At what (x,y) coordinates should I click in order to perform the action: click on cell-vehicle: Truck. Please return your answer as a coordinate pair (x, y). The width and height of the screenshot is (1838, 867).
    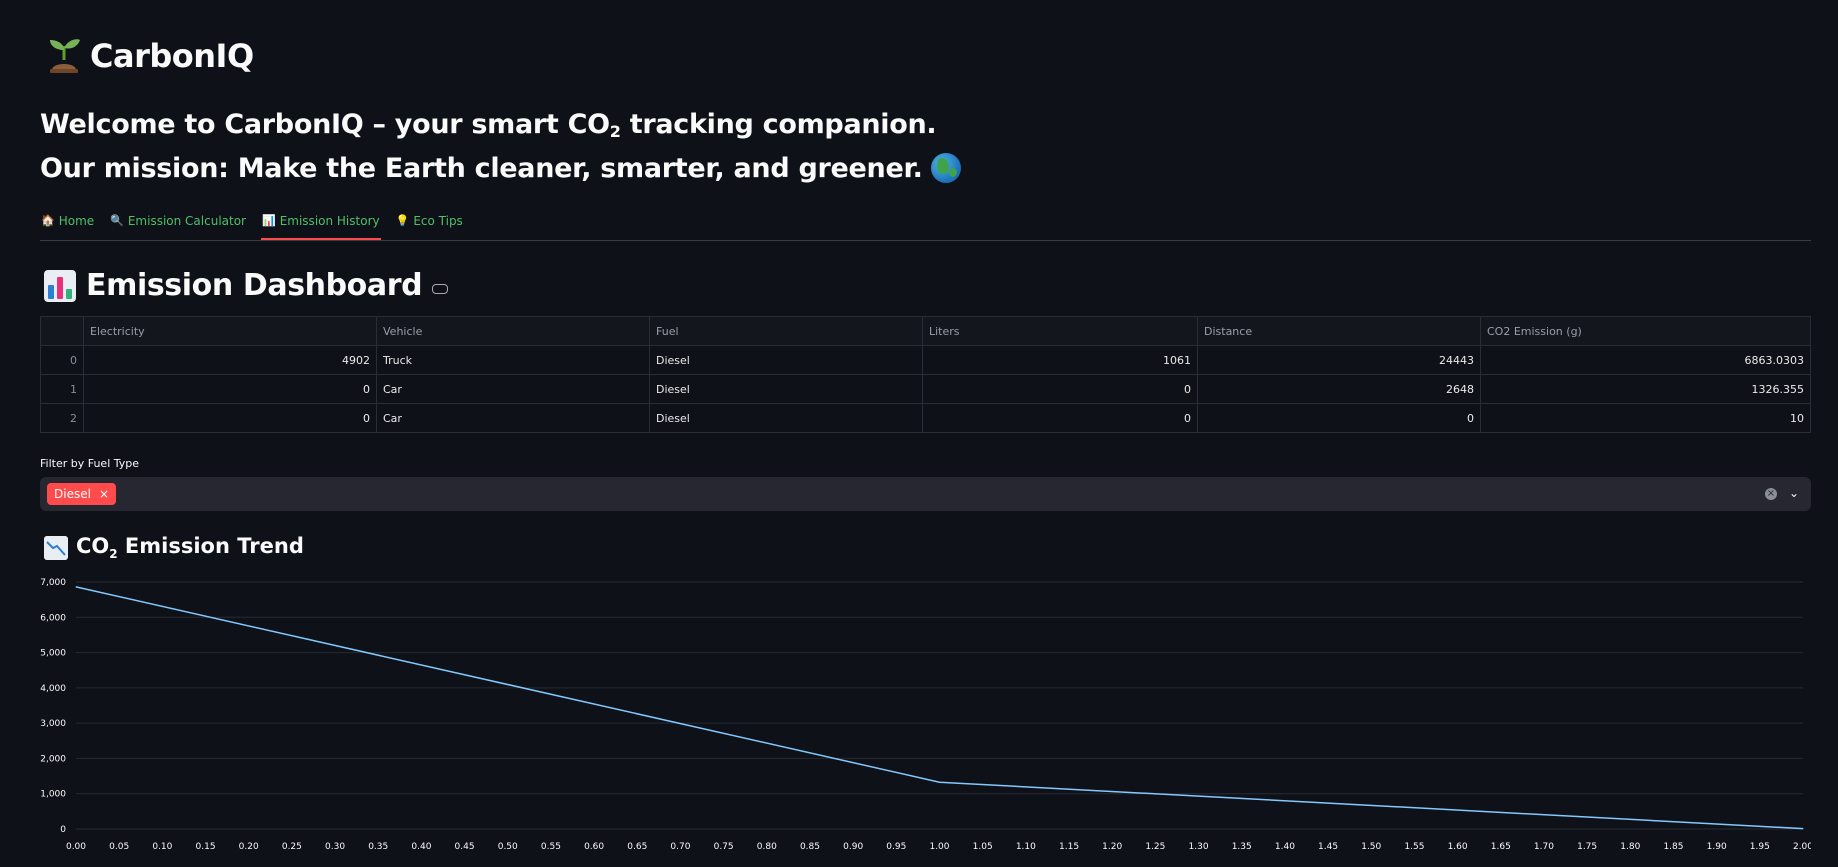
    Looking at the image, I should click on (513, 360).